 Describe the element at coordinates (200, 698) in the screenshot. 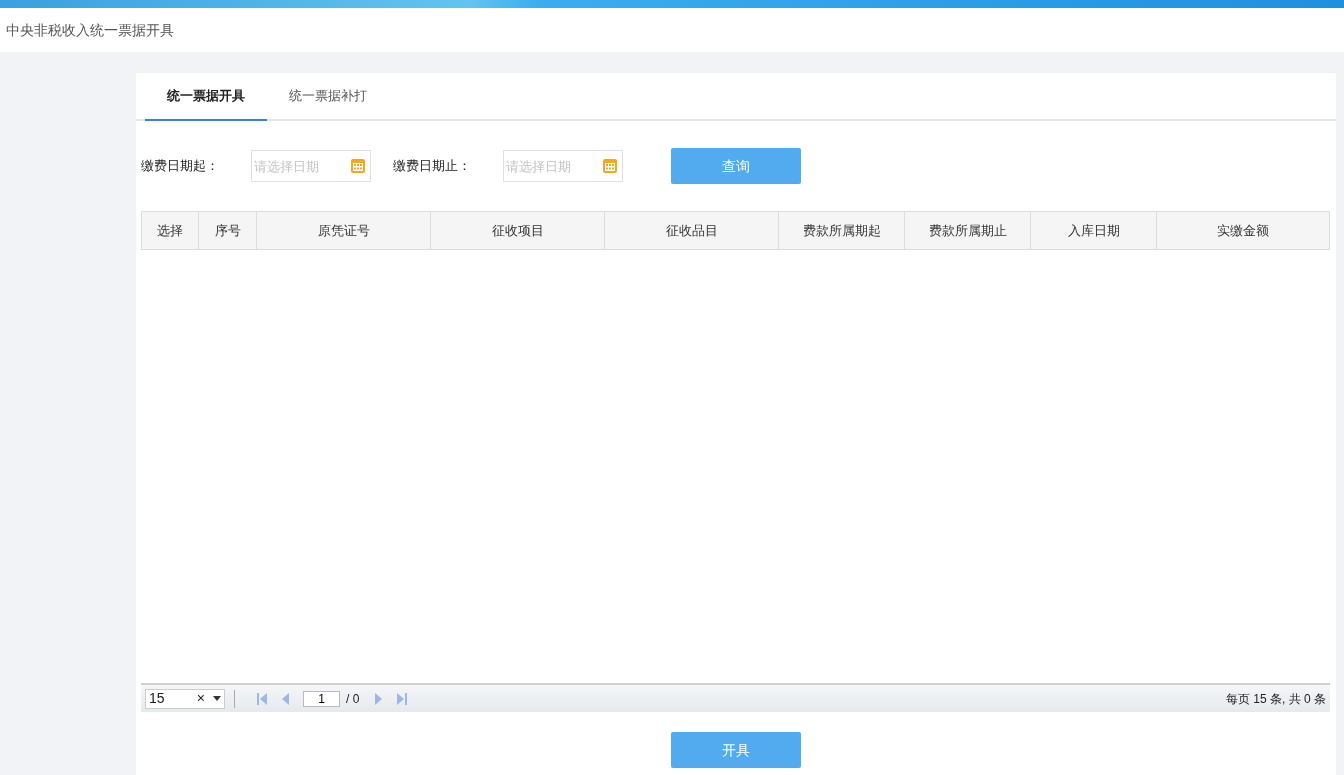

I see `clear-icon: ×` at that location.